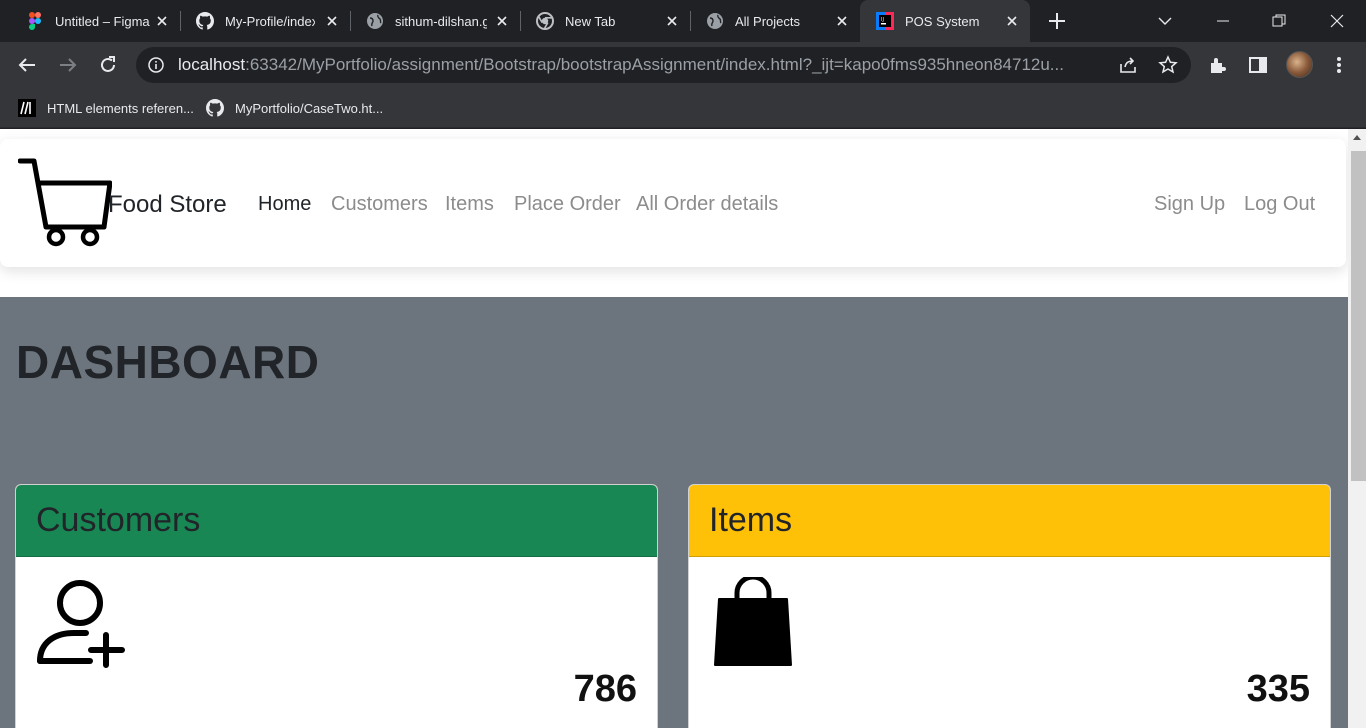 The height and width of the screenshot is (728, 1366). I want to click on figma-icon, so click(35, 21).